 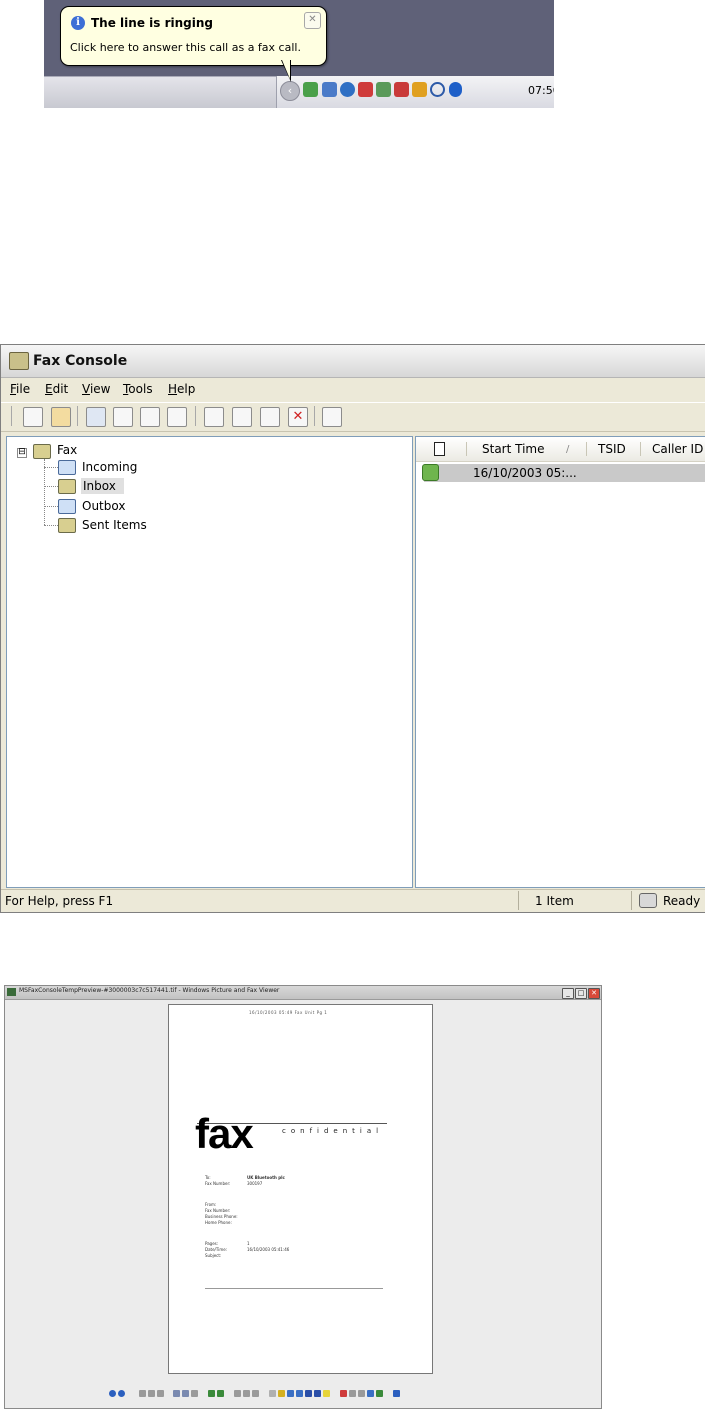 What do you see at coordinates (343, 1393) in the screenshot?
I see `delete-icon` at bounding box center [343, 1393].